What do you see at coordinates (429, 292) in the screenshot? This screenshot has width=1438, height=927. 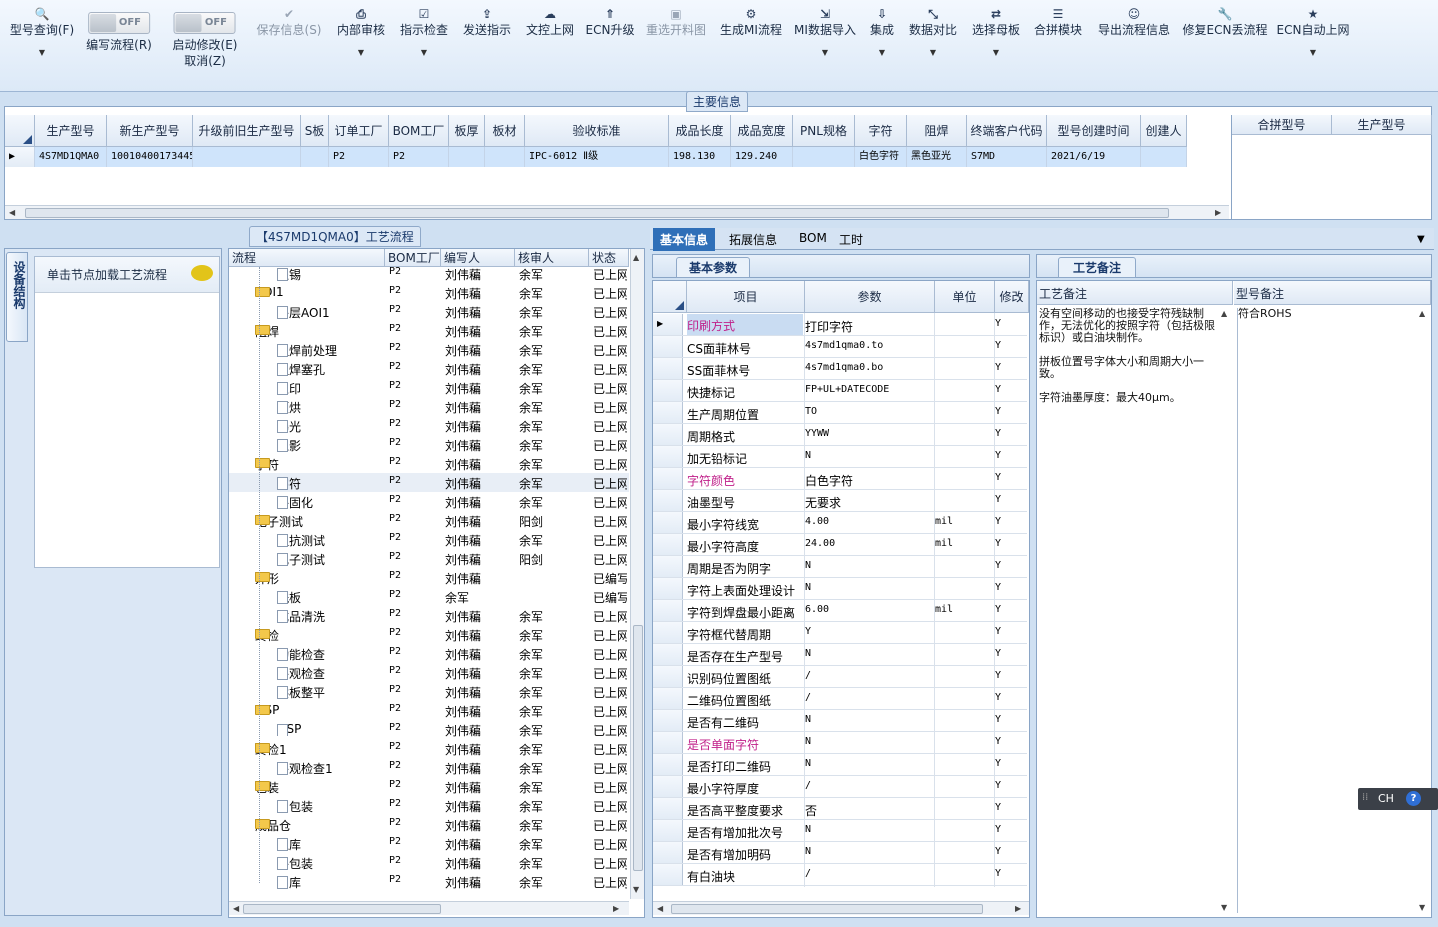 I see `process-row: −AOI1 P2 刘伟藊 余军 已上网` at bounding box center [429, 292].